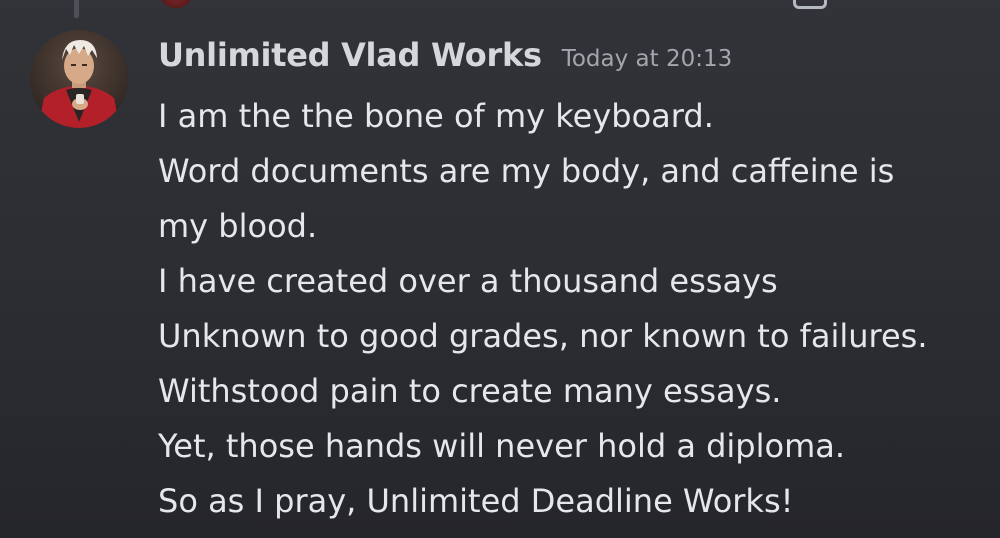  What do you see at coordinates (476, 501) in the screenshot?
I see `message-line: So as I pray, Unlimited Deadline Works!` at bounding box center [476, 501].